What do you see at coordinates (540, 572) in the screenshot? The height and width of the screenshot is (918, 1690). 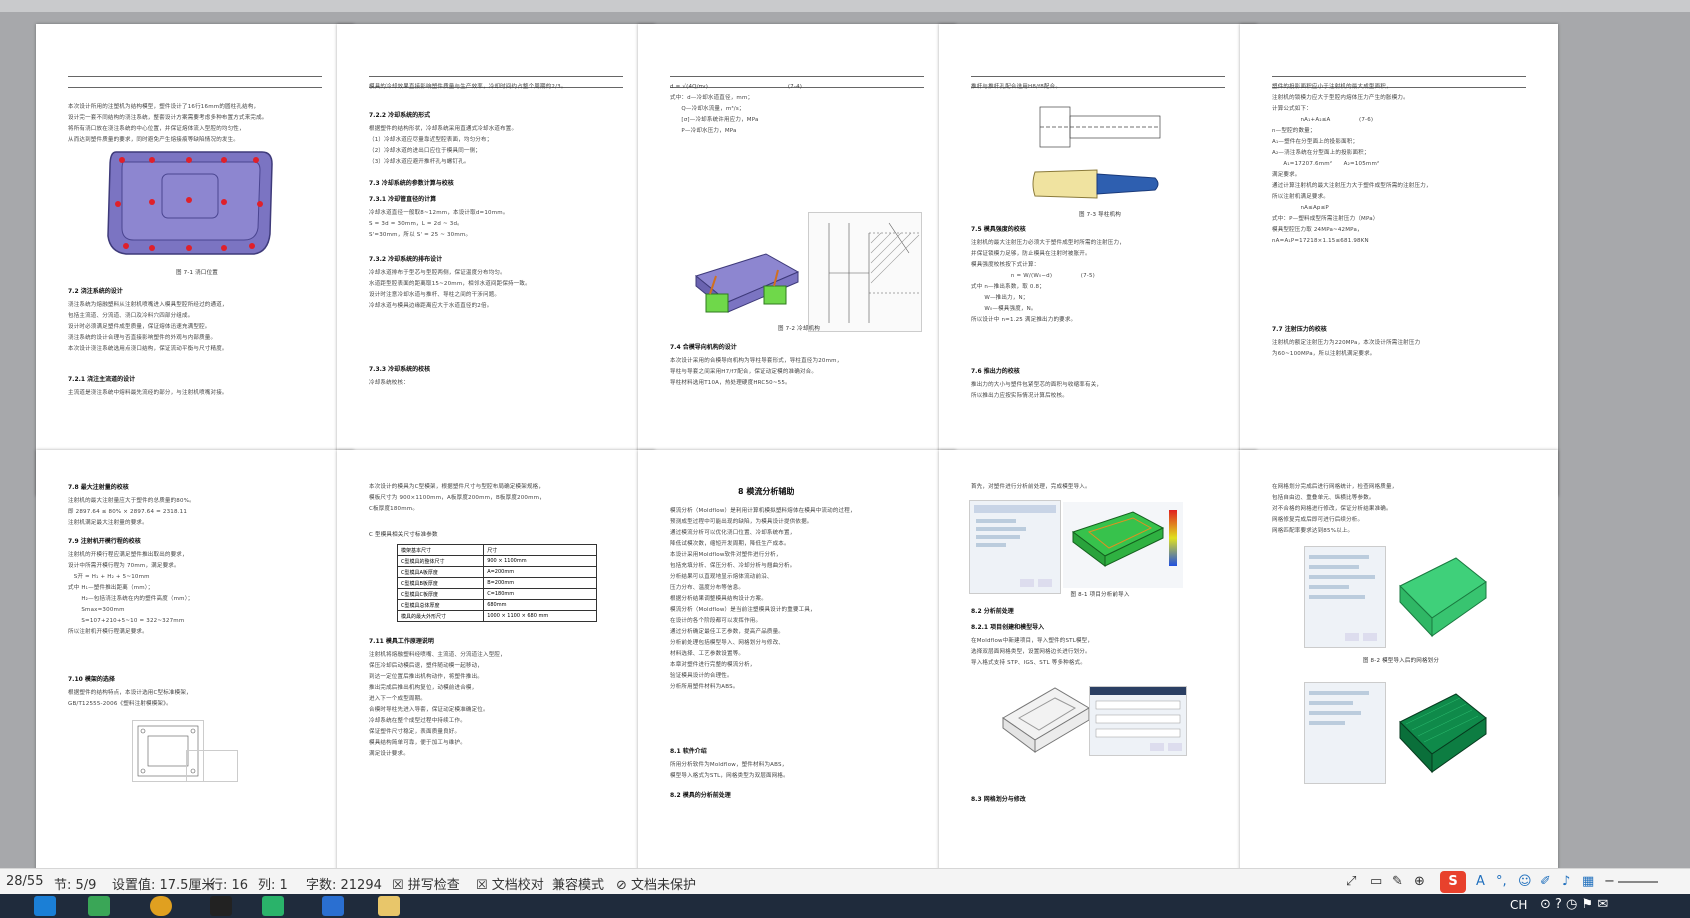 I see `table-cell-value: A=200mm` at bounding box center [540, 572].